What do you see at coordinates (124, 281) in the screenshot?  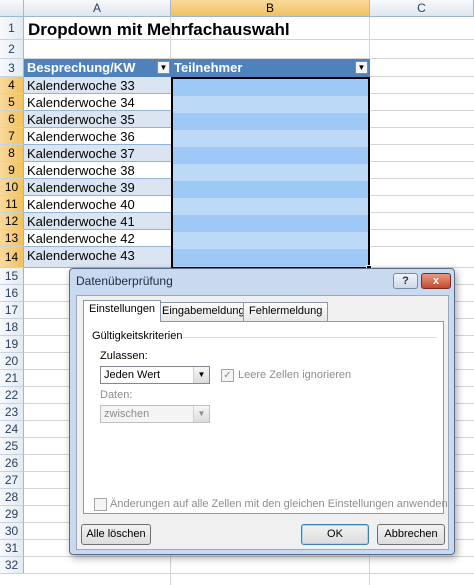 I see `dialog-title: Datenüberprüfung` at bounding box center [124, 281].